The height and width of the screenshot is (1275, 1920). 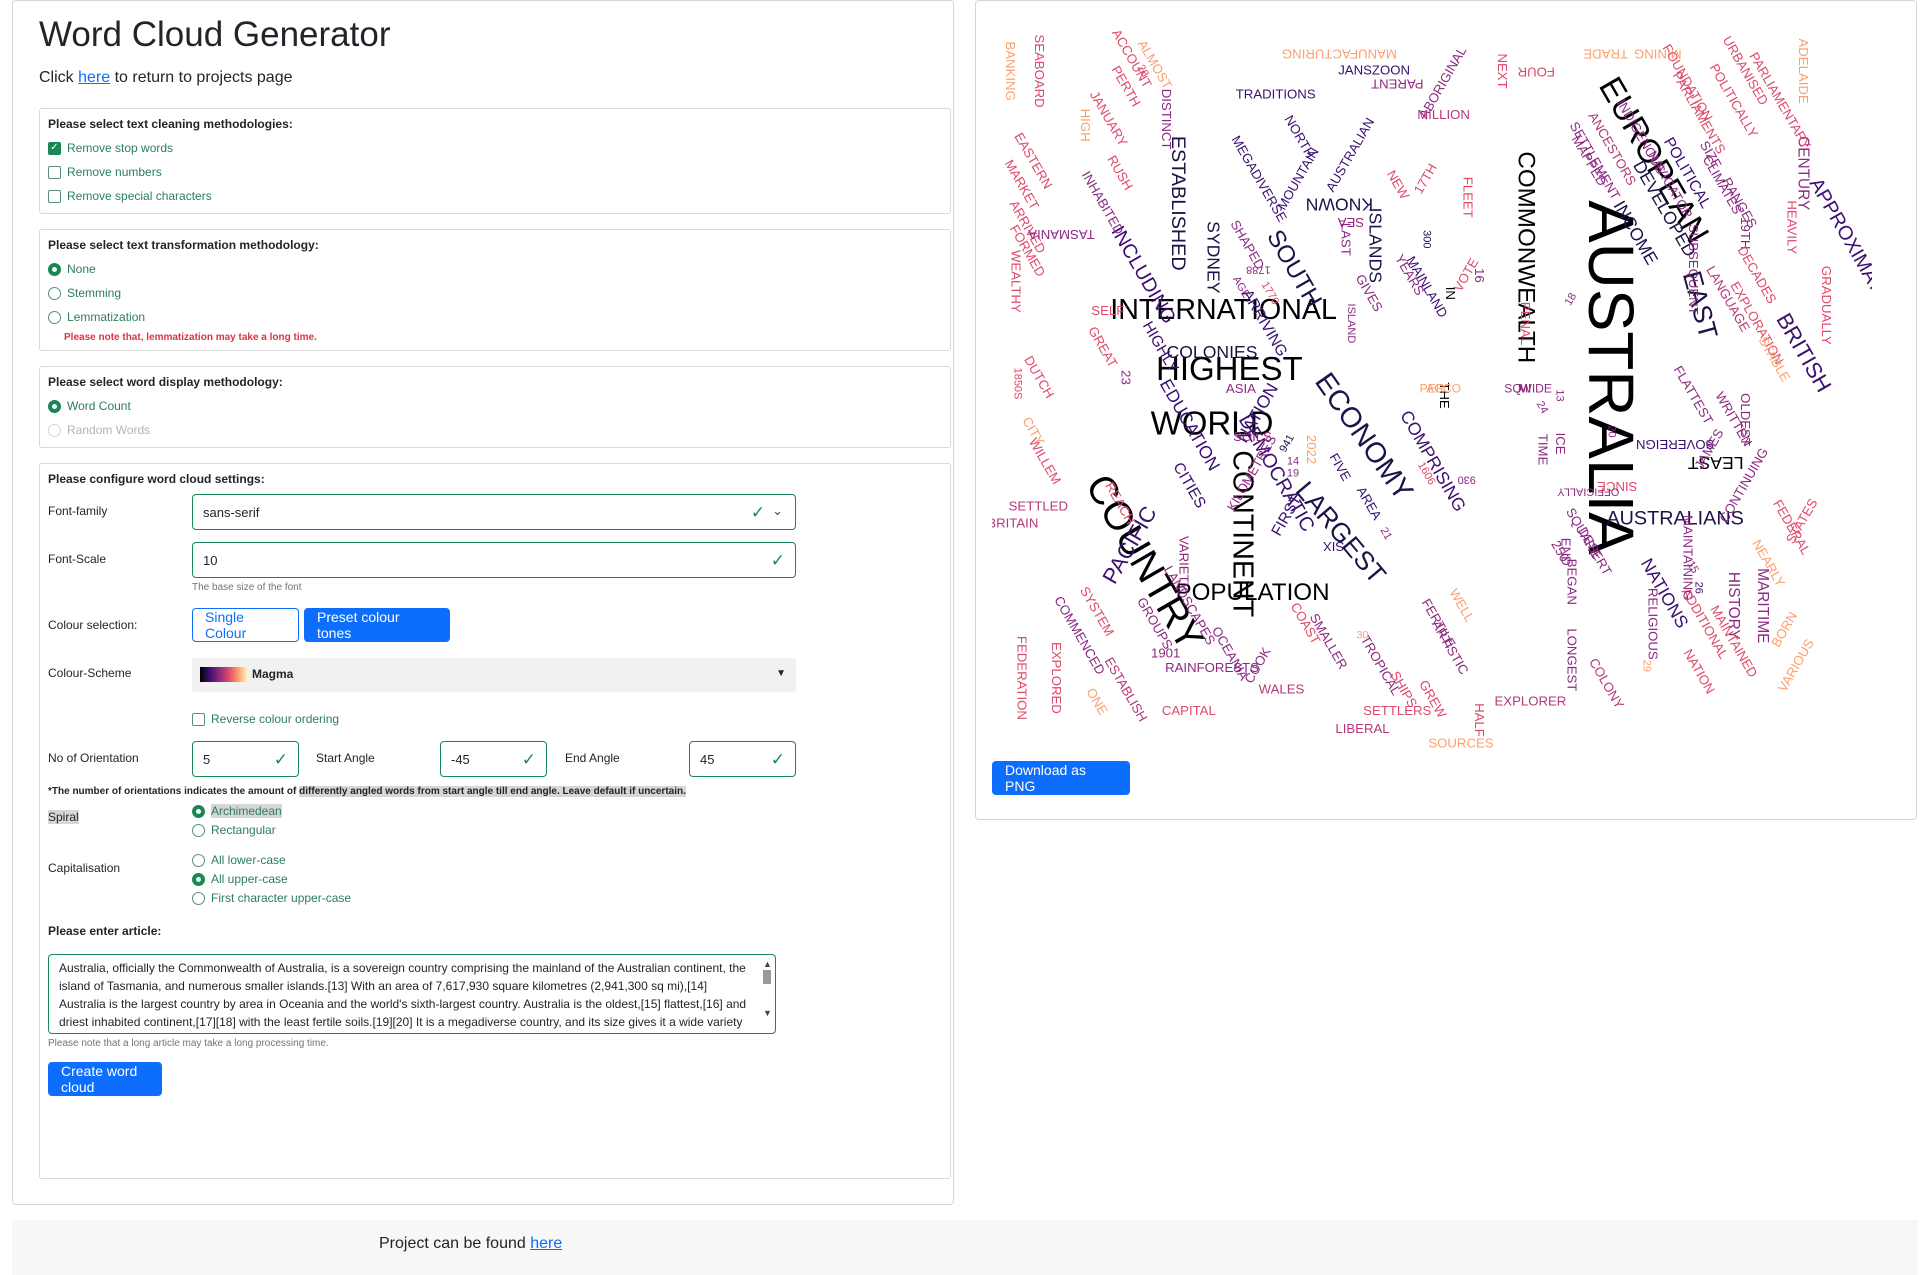 I want to click on cap-lower-radio: All lower-case, so click(x=239, y=860).